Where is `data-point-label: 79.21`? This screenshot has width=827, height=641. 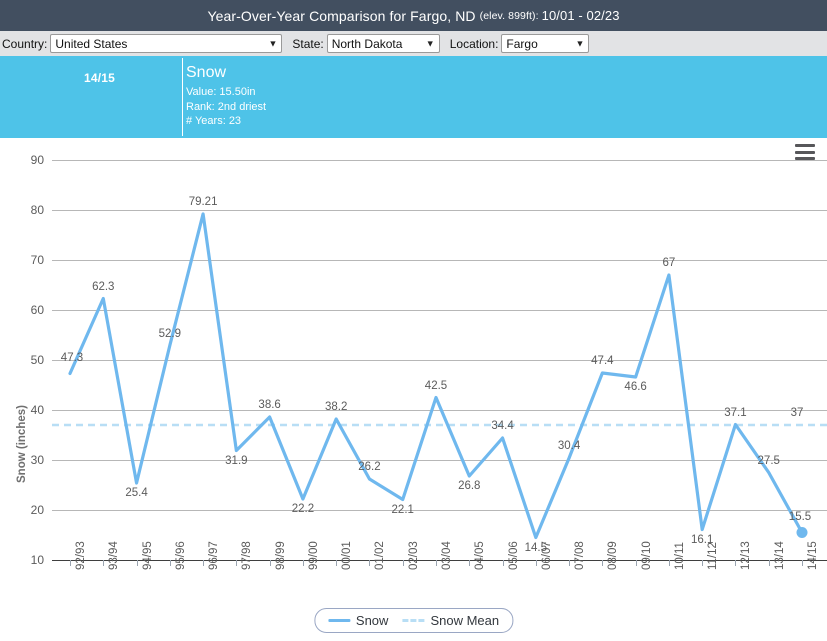
data-point-label: 79.21 is located at coordinates (203, 201).